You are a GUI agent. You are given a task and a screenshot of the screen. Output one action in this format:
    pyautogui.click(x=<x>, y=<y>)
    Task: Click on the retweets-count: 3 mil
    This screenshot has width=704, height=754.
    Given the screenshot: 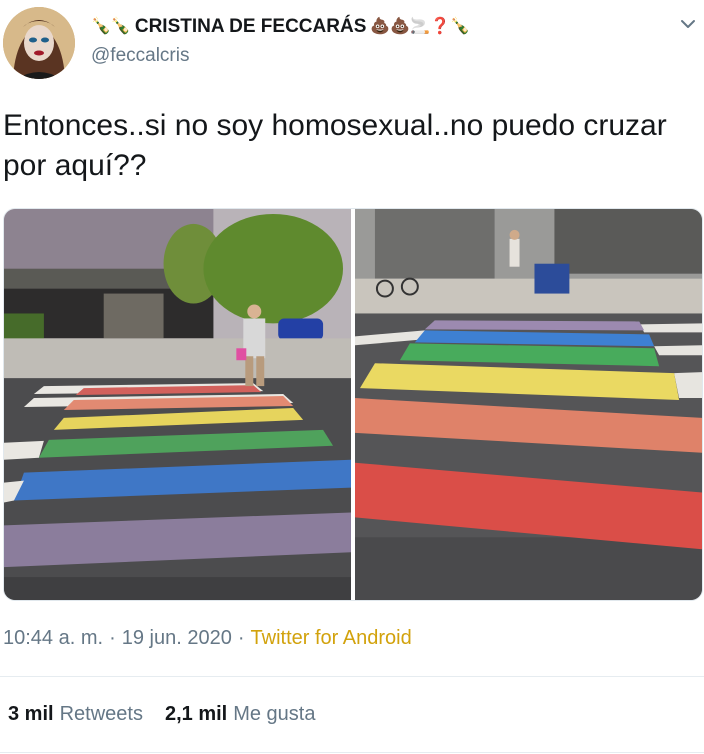 What is the action you would take?
    pyautogui.click(x=31, y=714)
    